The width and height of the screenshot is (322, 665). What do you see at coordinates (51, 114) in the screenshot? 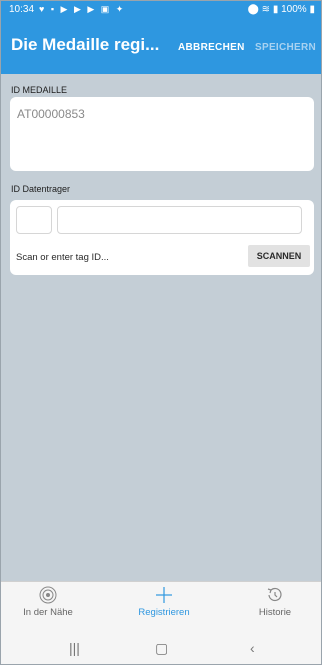
I see `medal-id-value: AT00000853` at bounding box center [51, 114].